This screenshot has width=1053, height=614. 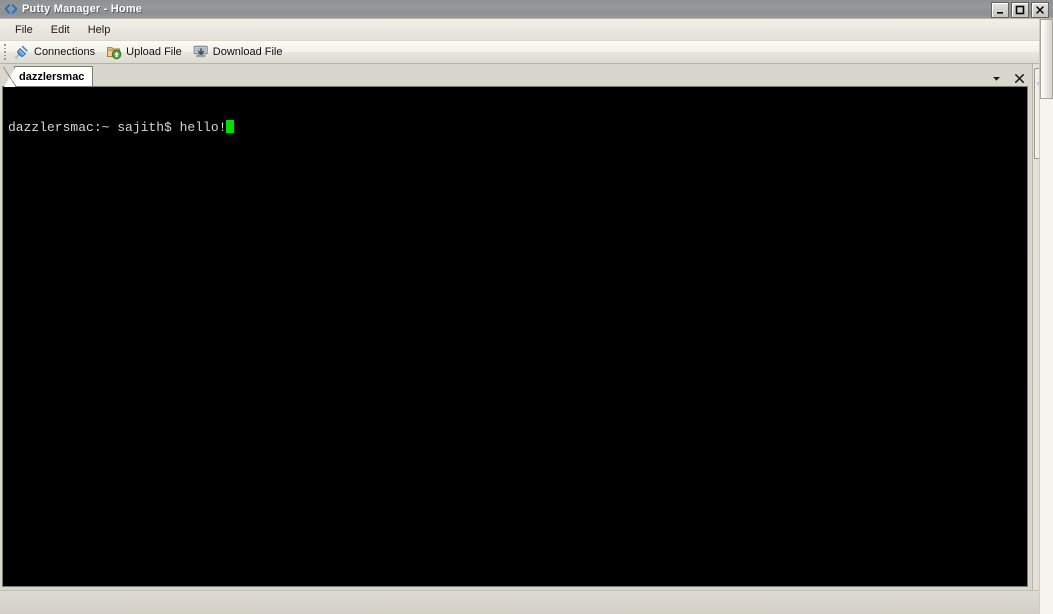 I want to click on toolbar-download-file: Download File, so click(x=239, y=52).